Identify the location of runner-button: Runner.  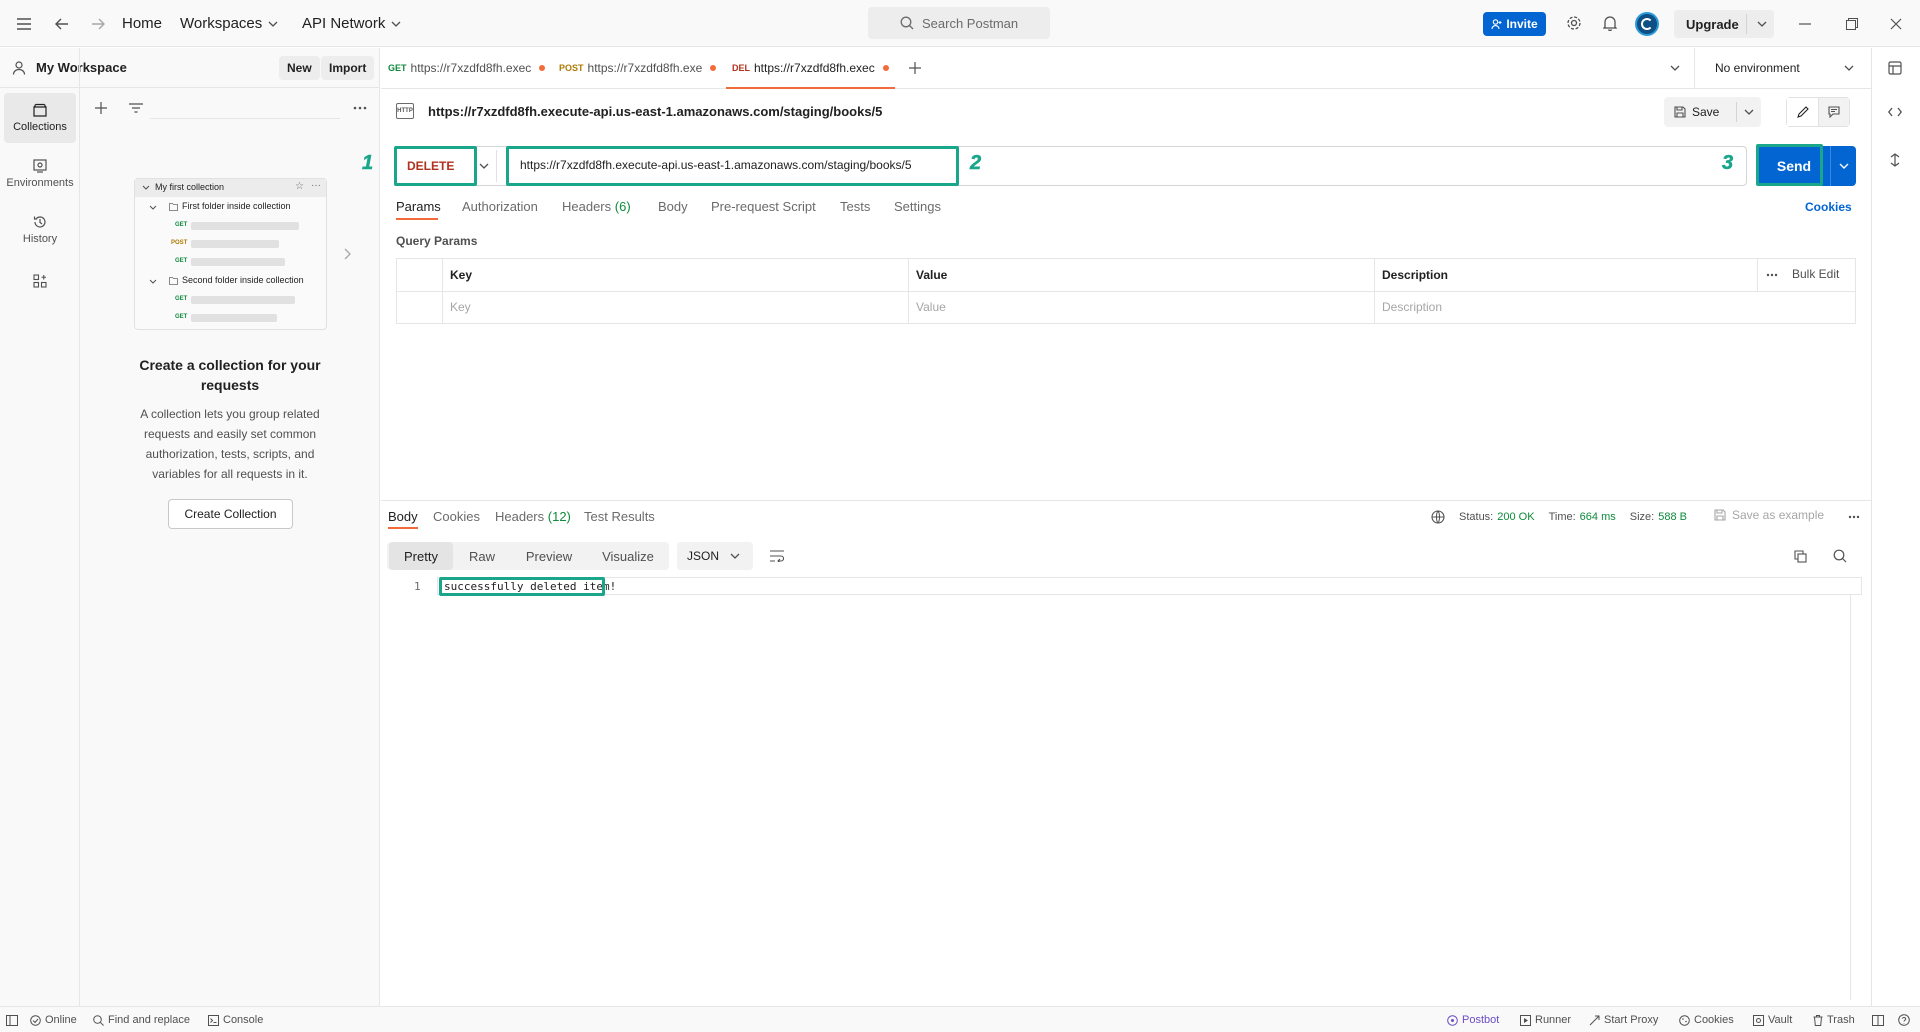
(1545, 1019).